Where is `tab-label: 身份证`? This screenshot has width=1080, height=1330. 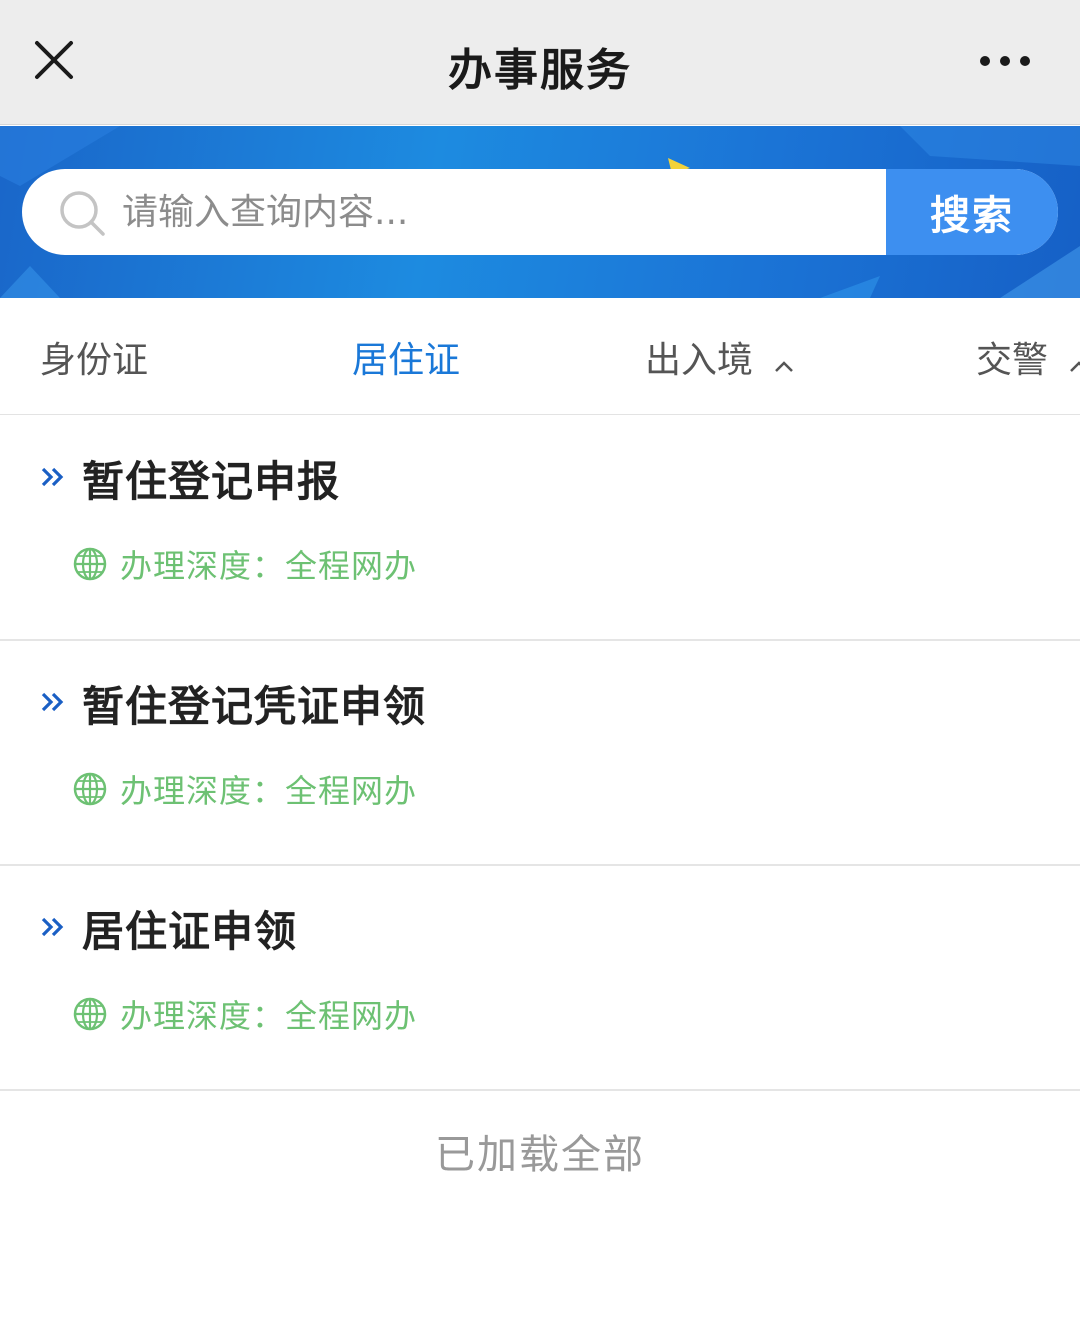
tab-label: 身份证 is located at coordinates (94, 360).